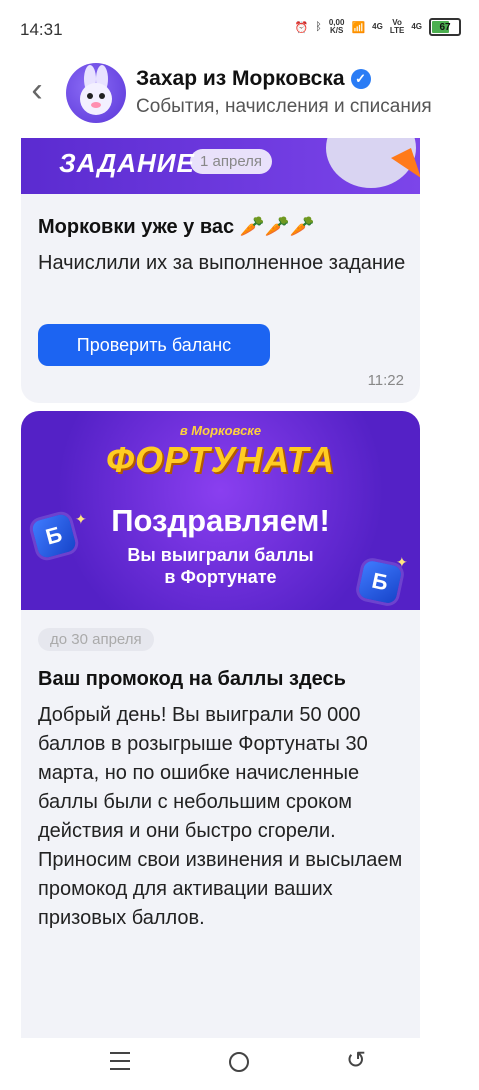 The width and height of the screenshot is (479, 1090). What do you see at coordinates (154, 345) in the screenshot?
I see `check-balance-button: Проверить баланс` at bounding box center [154, 345].